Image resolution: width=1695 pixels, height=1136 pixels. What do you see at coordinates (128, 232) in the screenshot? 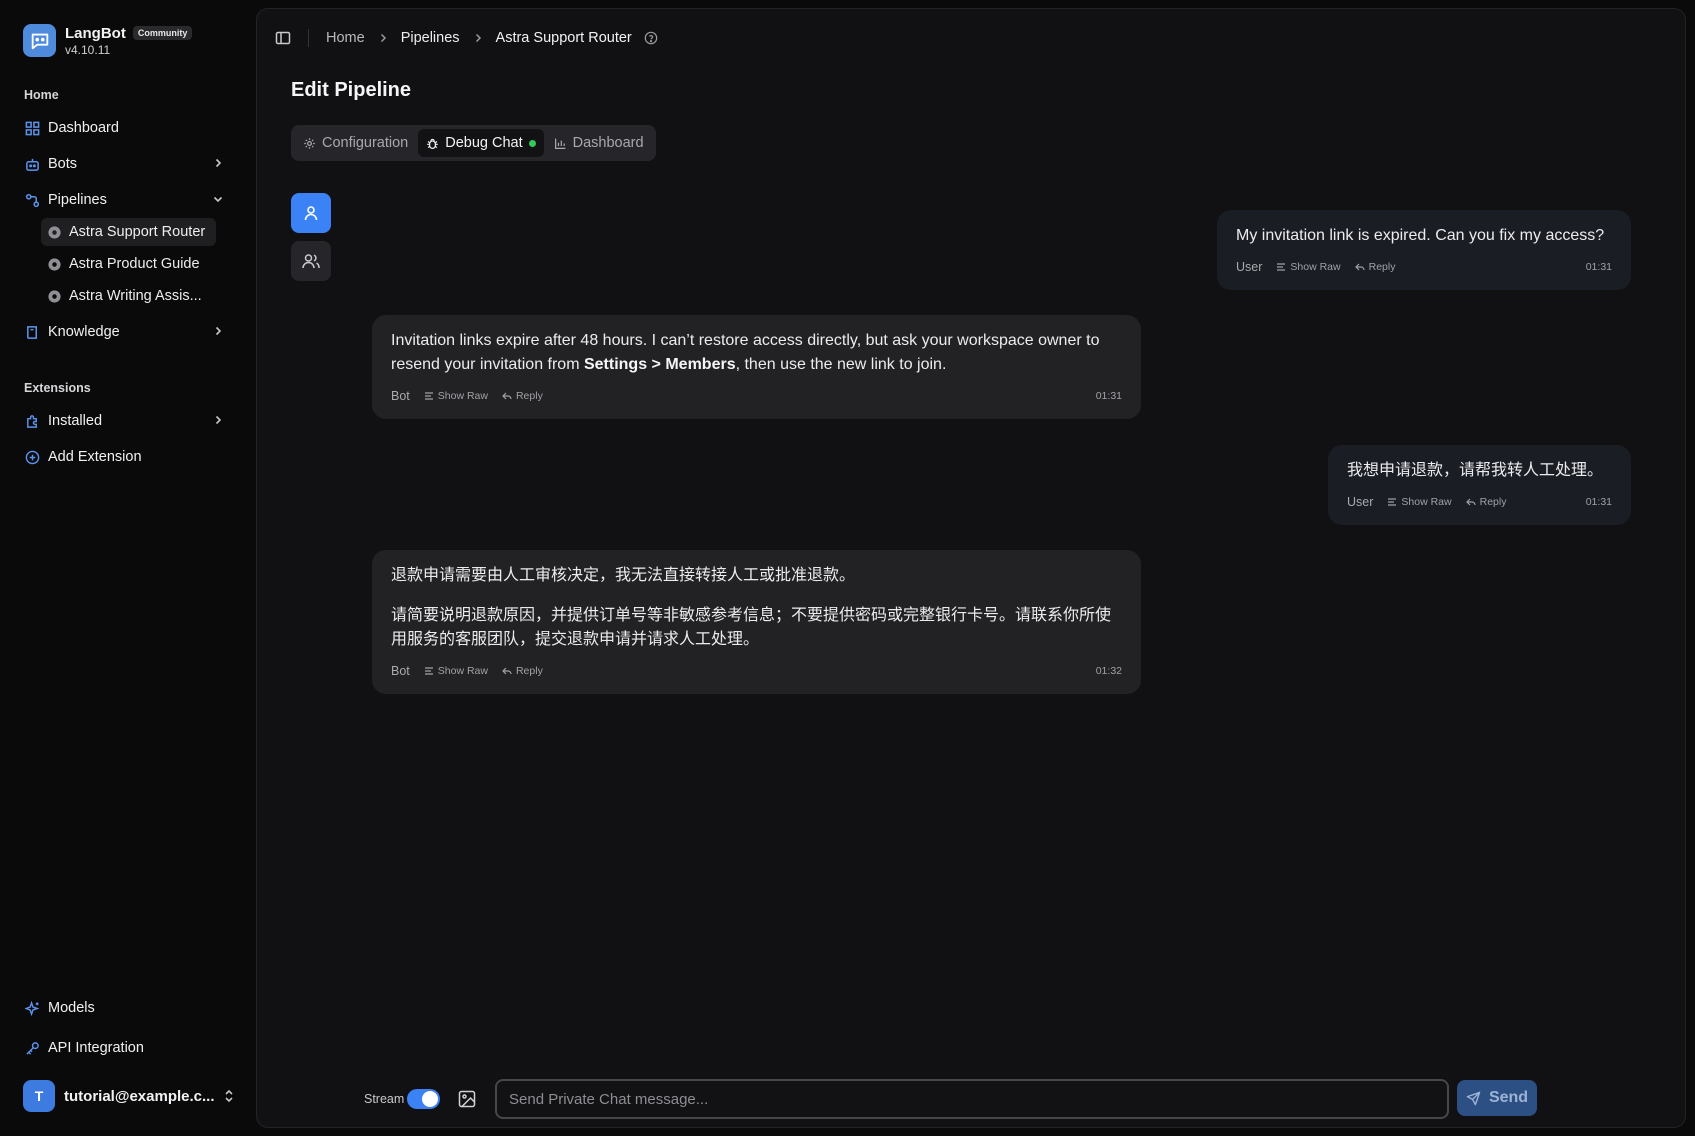
I see `pipeline-item-astra-support-router: Astra Support Router` at bounding box center [128, 232].